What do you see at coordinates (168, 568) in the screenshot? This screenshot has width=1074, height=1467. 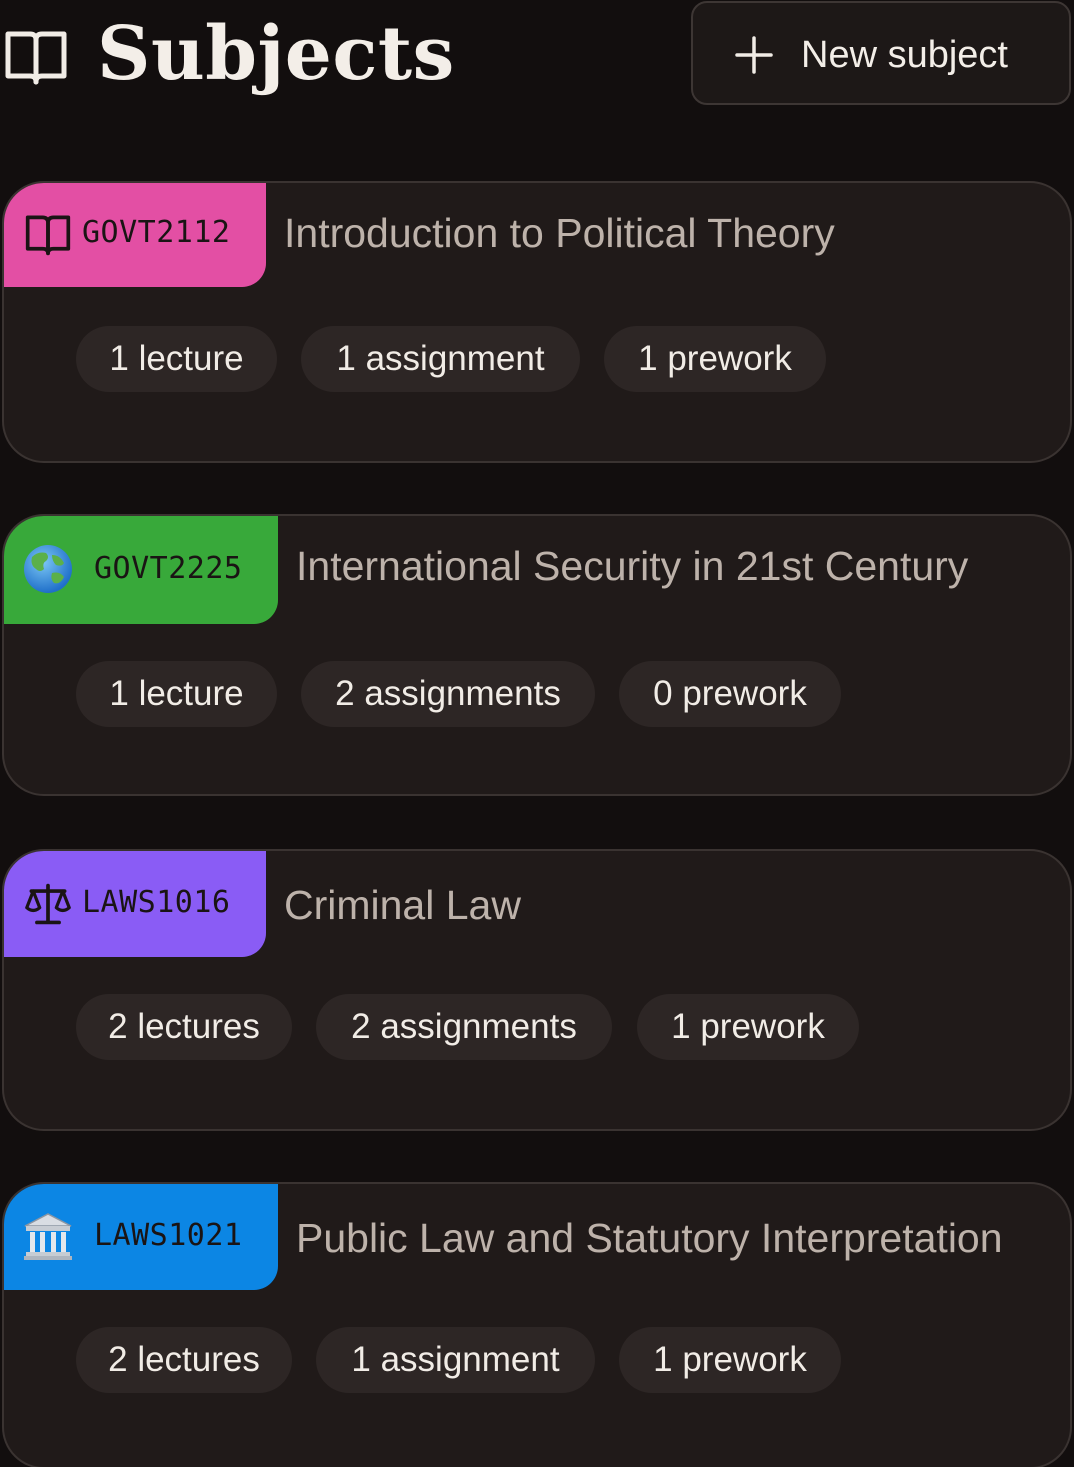 I see `subject-code: GOVT2225` at bounding box center [168, 568].